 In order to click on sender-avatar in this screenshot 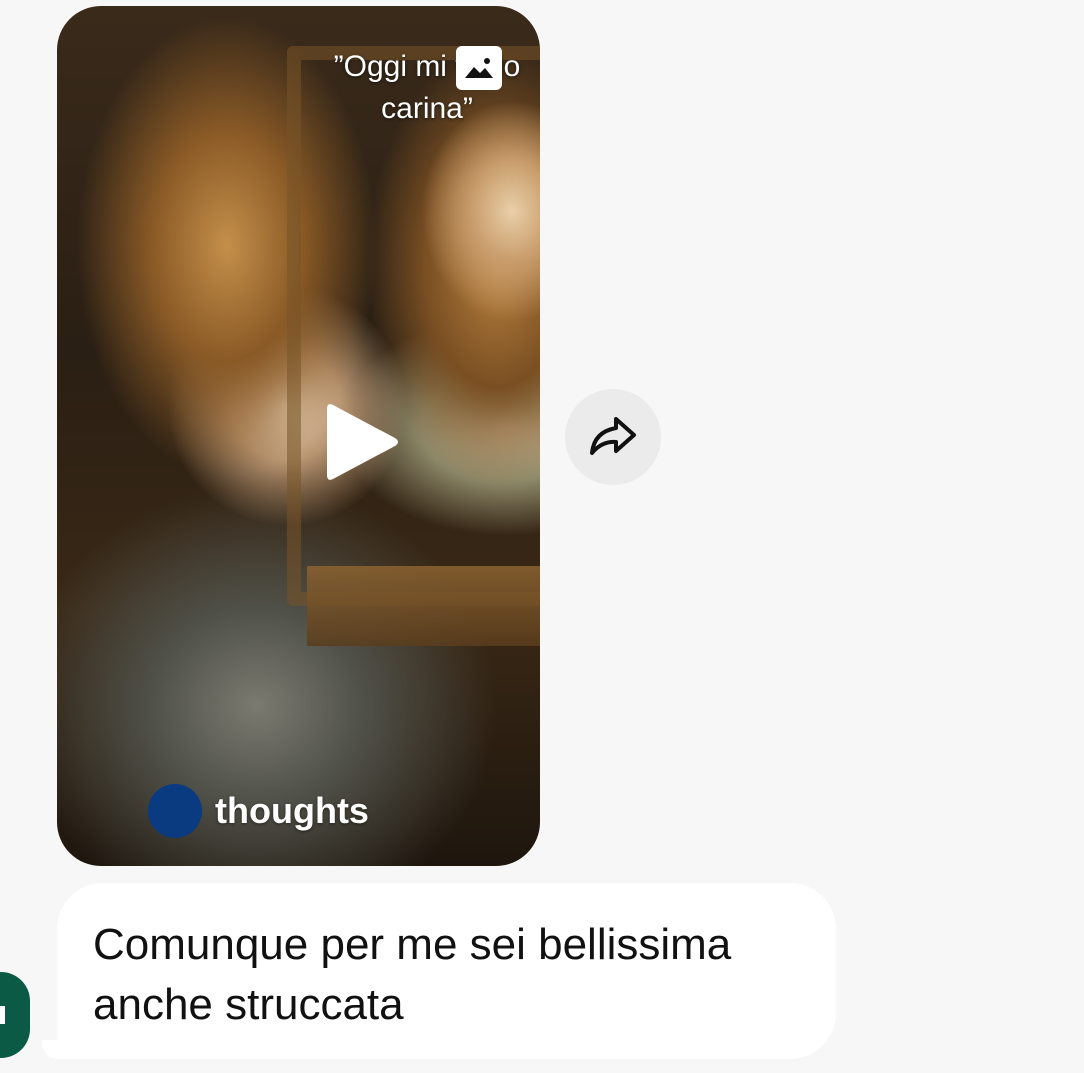, I will do `click(15, 1015)`.